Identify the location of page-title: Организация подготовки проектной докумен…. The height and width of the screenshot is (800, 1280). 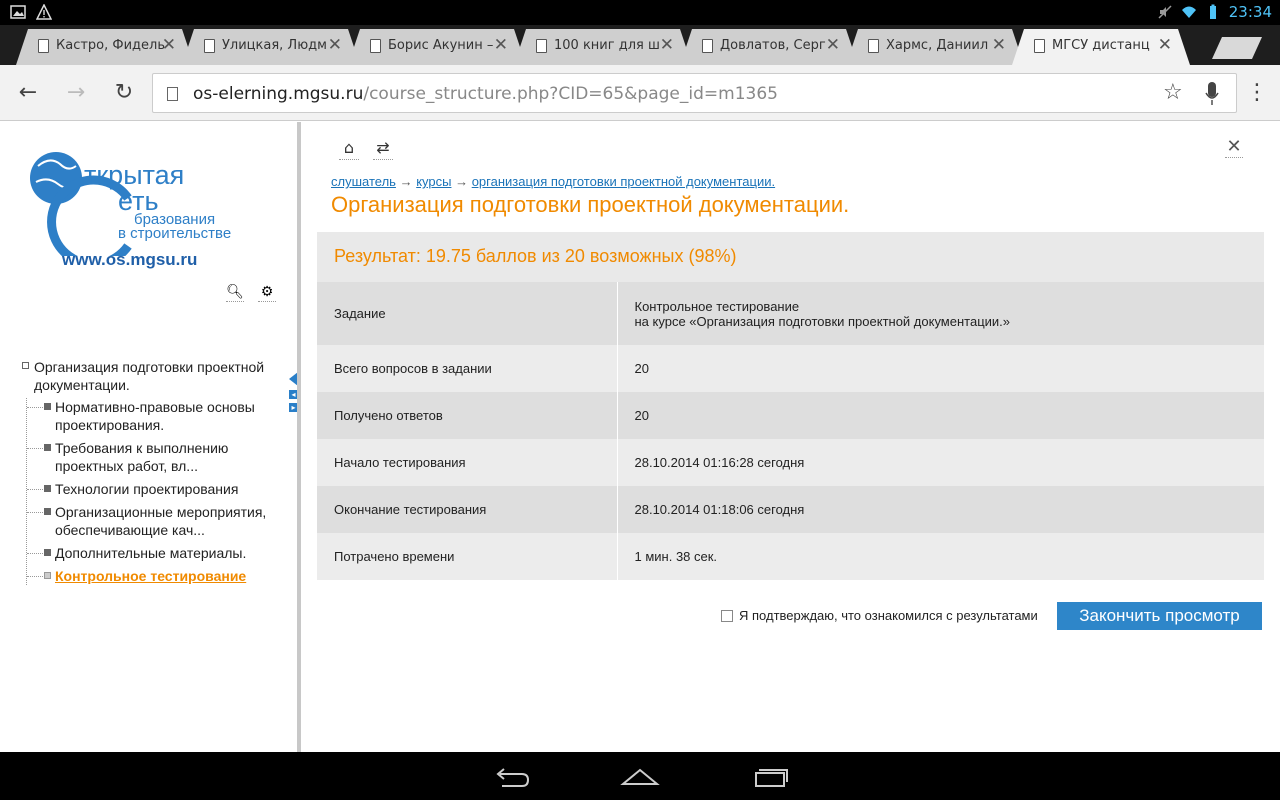
(590, 204).